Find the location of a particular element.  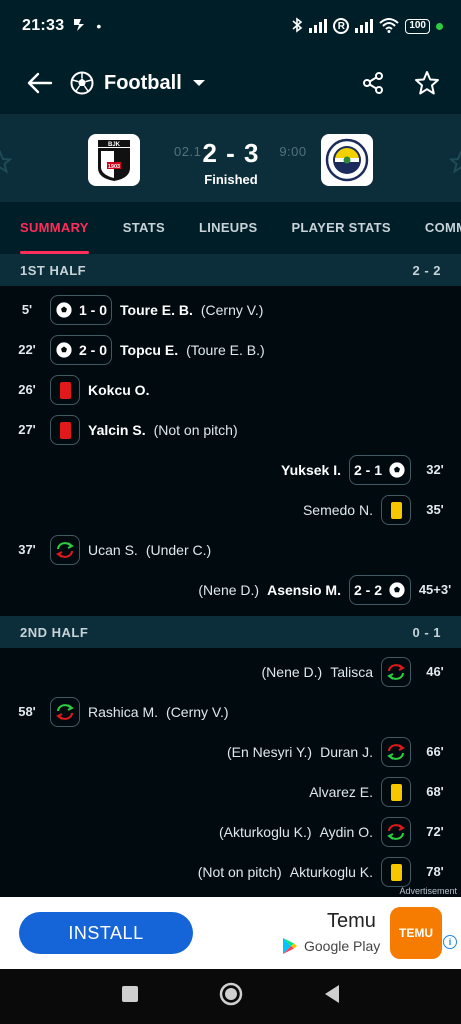

half-score: 0 - 1 is located at coordinates (426, 632).